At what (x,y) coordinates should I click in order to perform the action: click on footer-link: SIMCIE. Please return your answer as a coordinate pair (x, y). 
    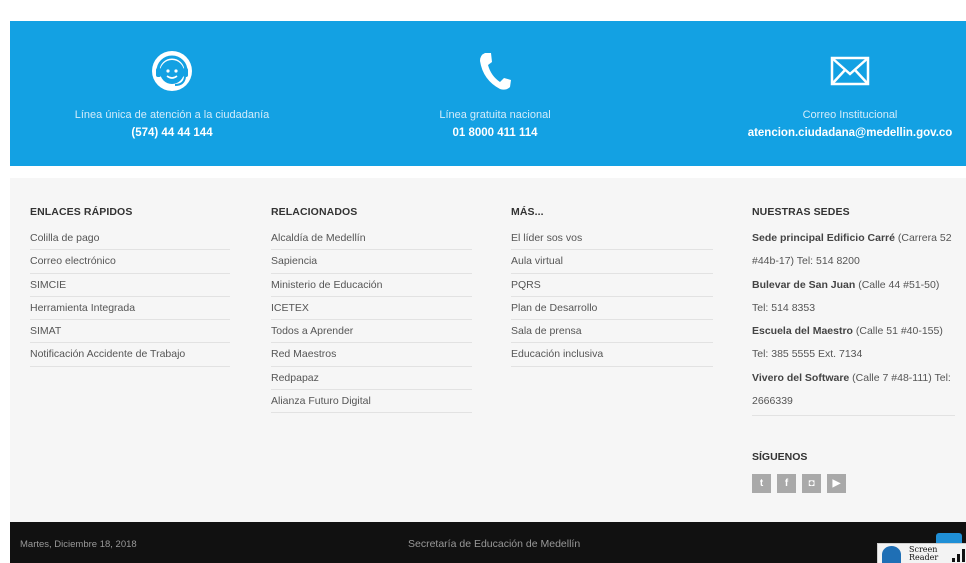
    Looking at the image, I should click on (130, 285).